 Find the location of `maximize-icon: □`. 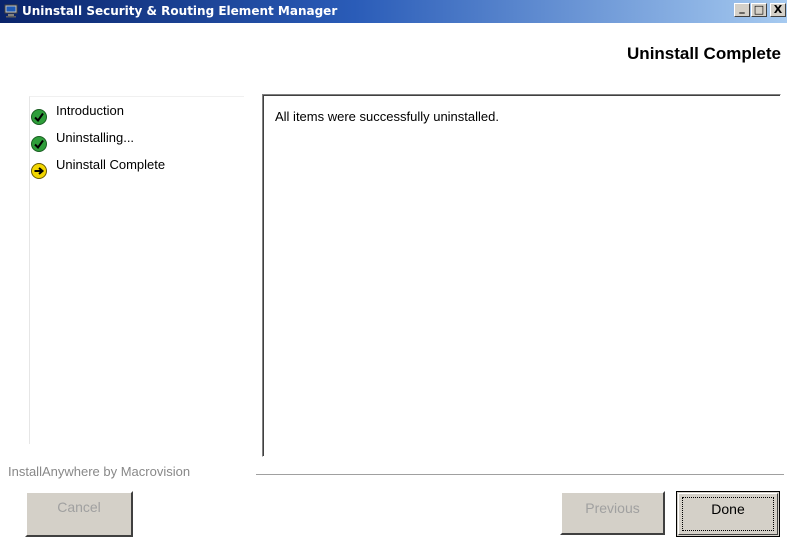

maximize-icon: □ is located at coordinates (759, 9).